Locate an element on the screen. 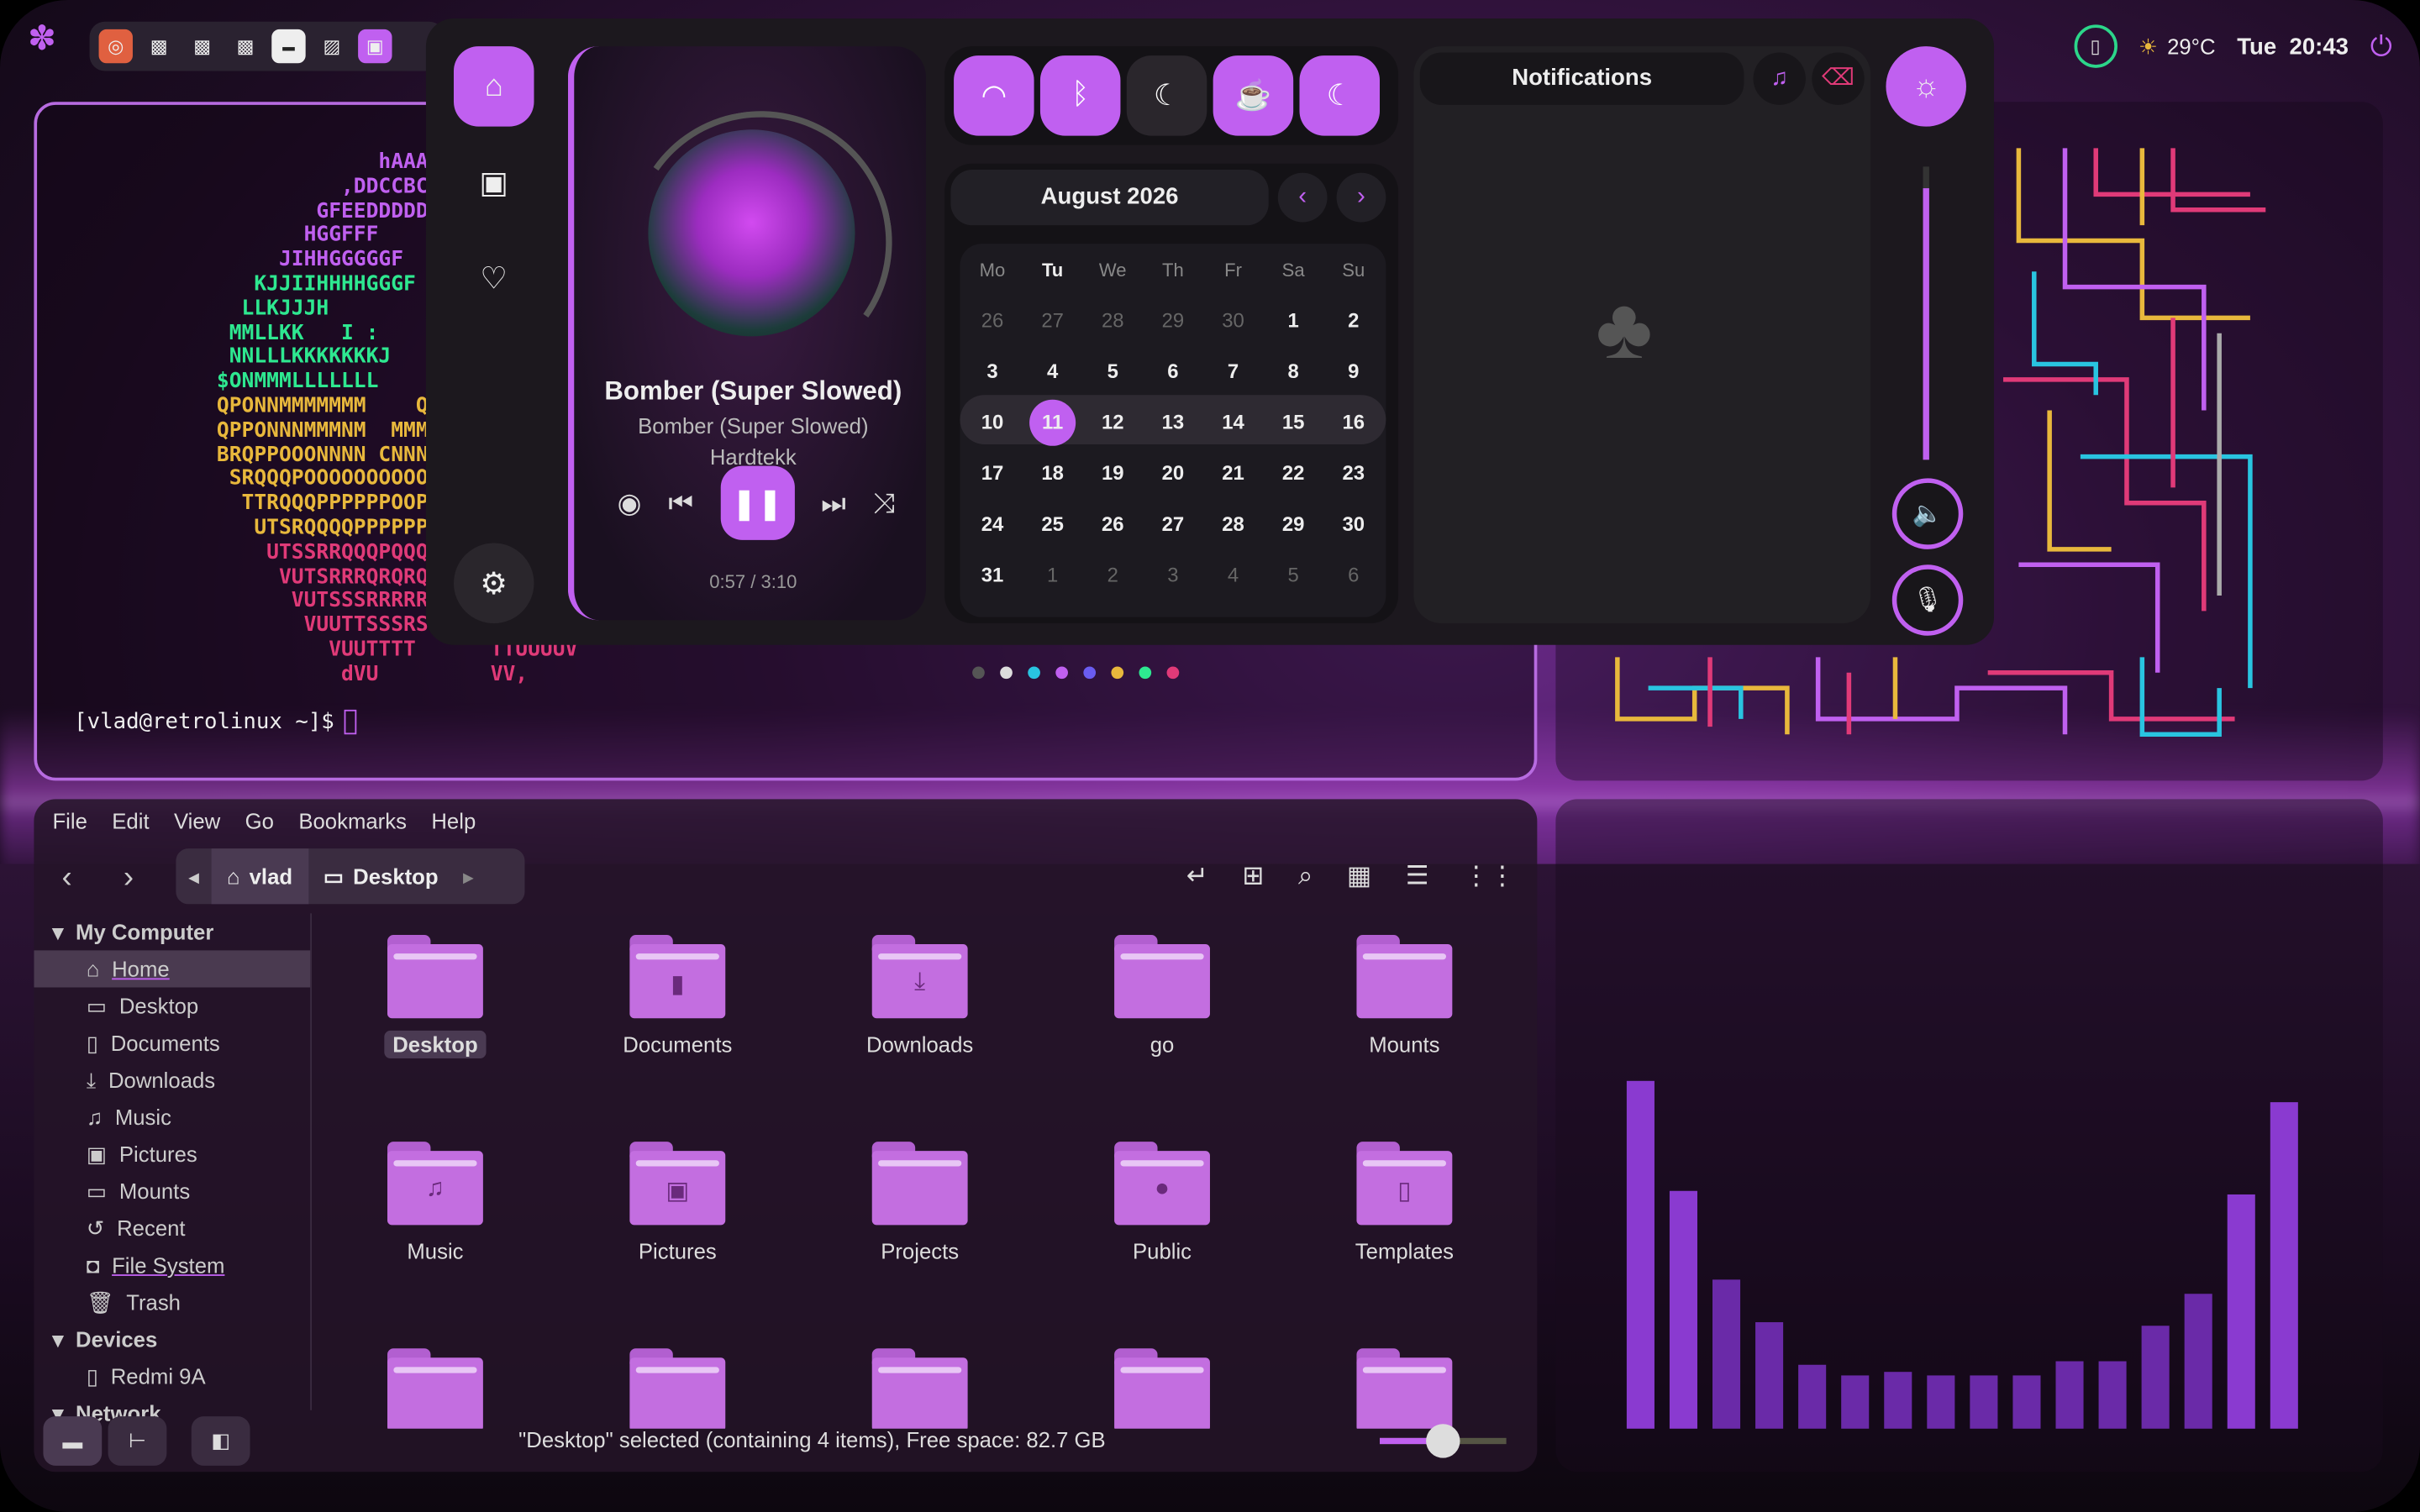 The image size is (2420, 1512). next-icon: ⏭ is located at coordinates (833, 502).